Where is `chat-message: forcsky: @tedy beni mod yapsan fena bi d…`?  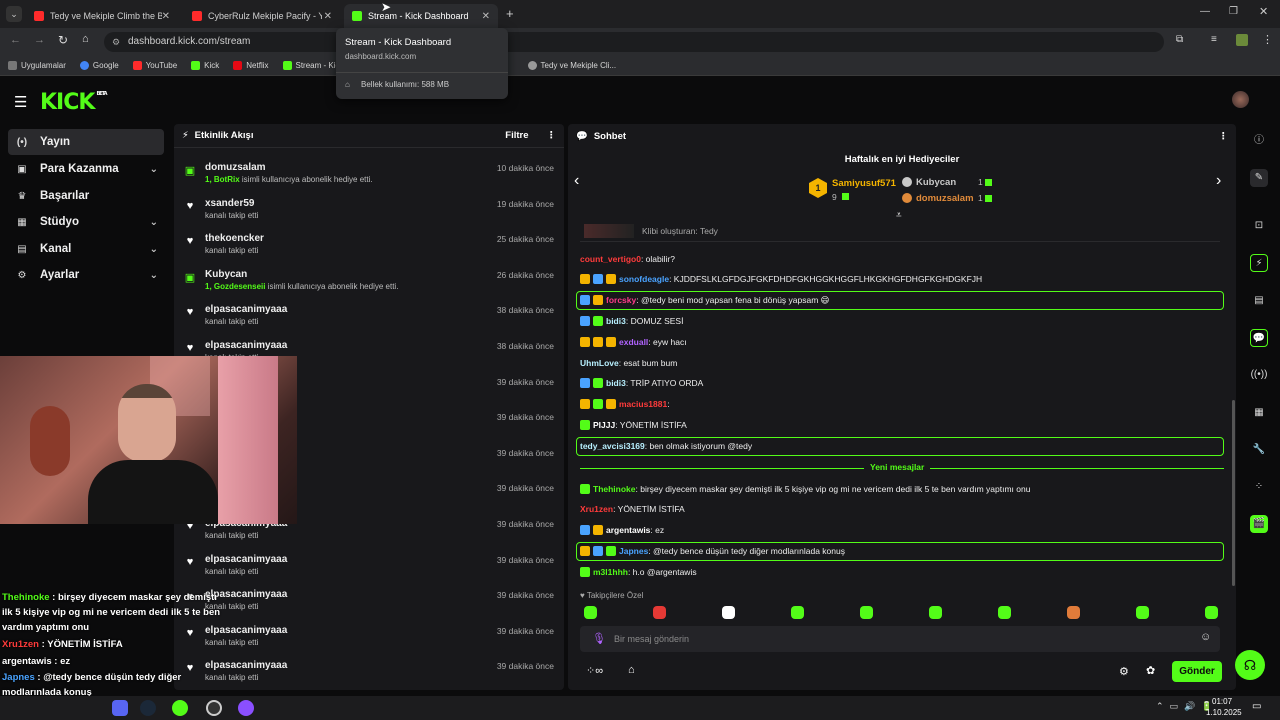
chat-message: forcsky: @tedy beni mod yapsan fena bi d… is located at coordinates (705, 300).